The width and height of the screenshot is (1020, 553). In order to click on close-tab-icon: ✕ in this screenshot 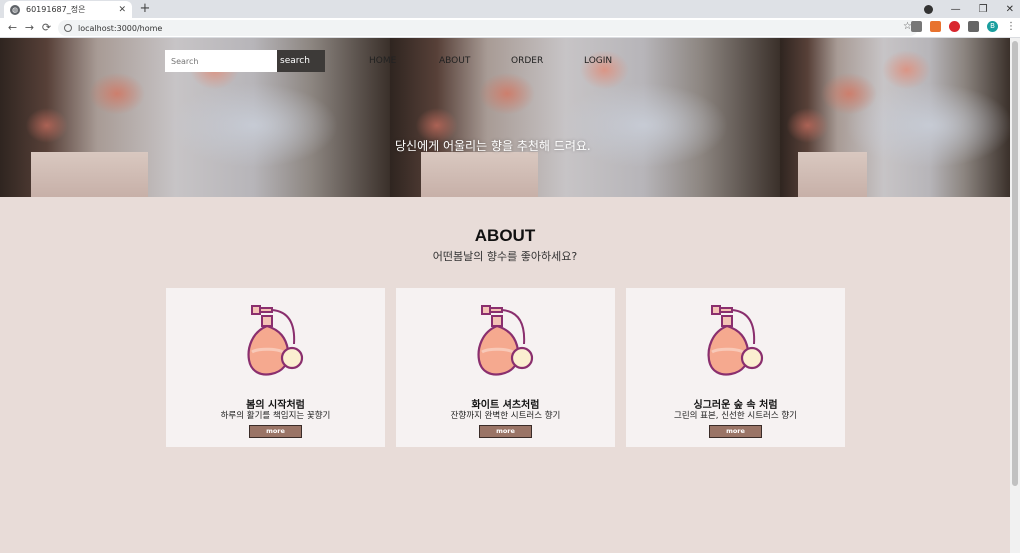, I will do `click(122, 10)`.